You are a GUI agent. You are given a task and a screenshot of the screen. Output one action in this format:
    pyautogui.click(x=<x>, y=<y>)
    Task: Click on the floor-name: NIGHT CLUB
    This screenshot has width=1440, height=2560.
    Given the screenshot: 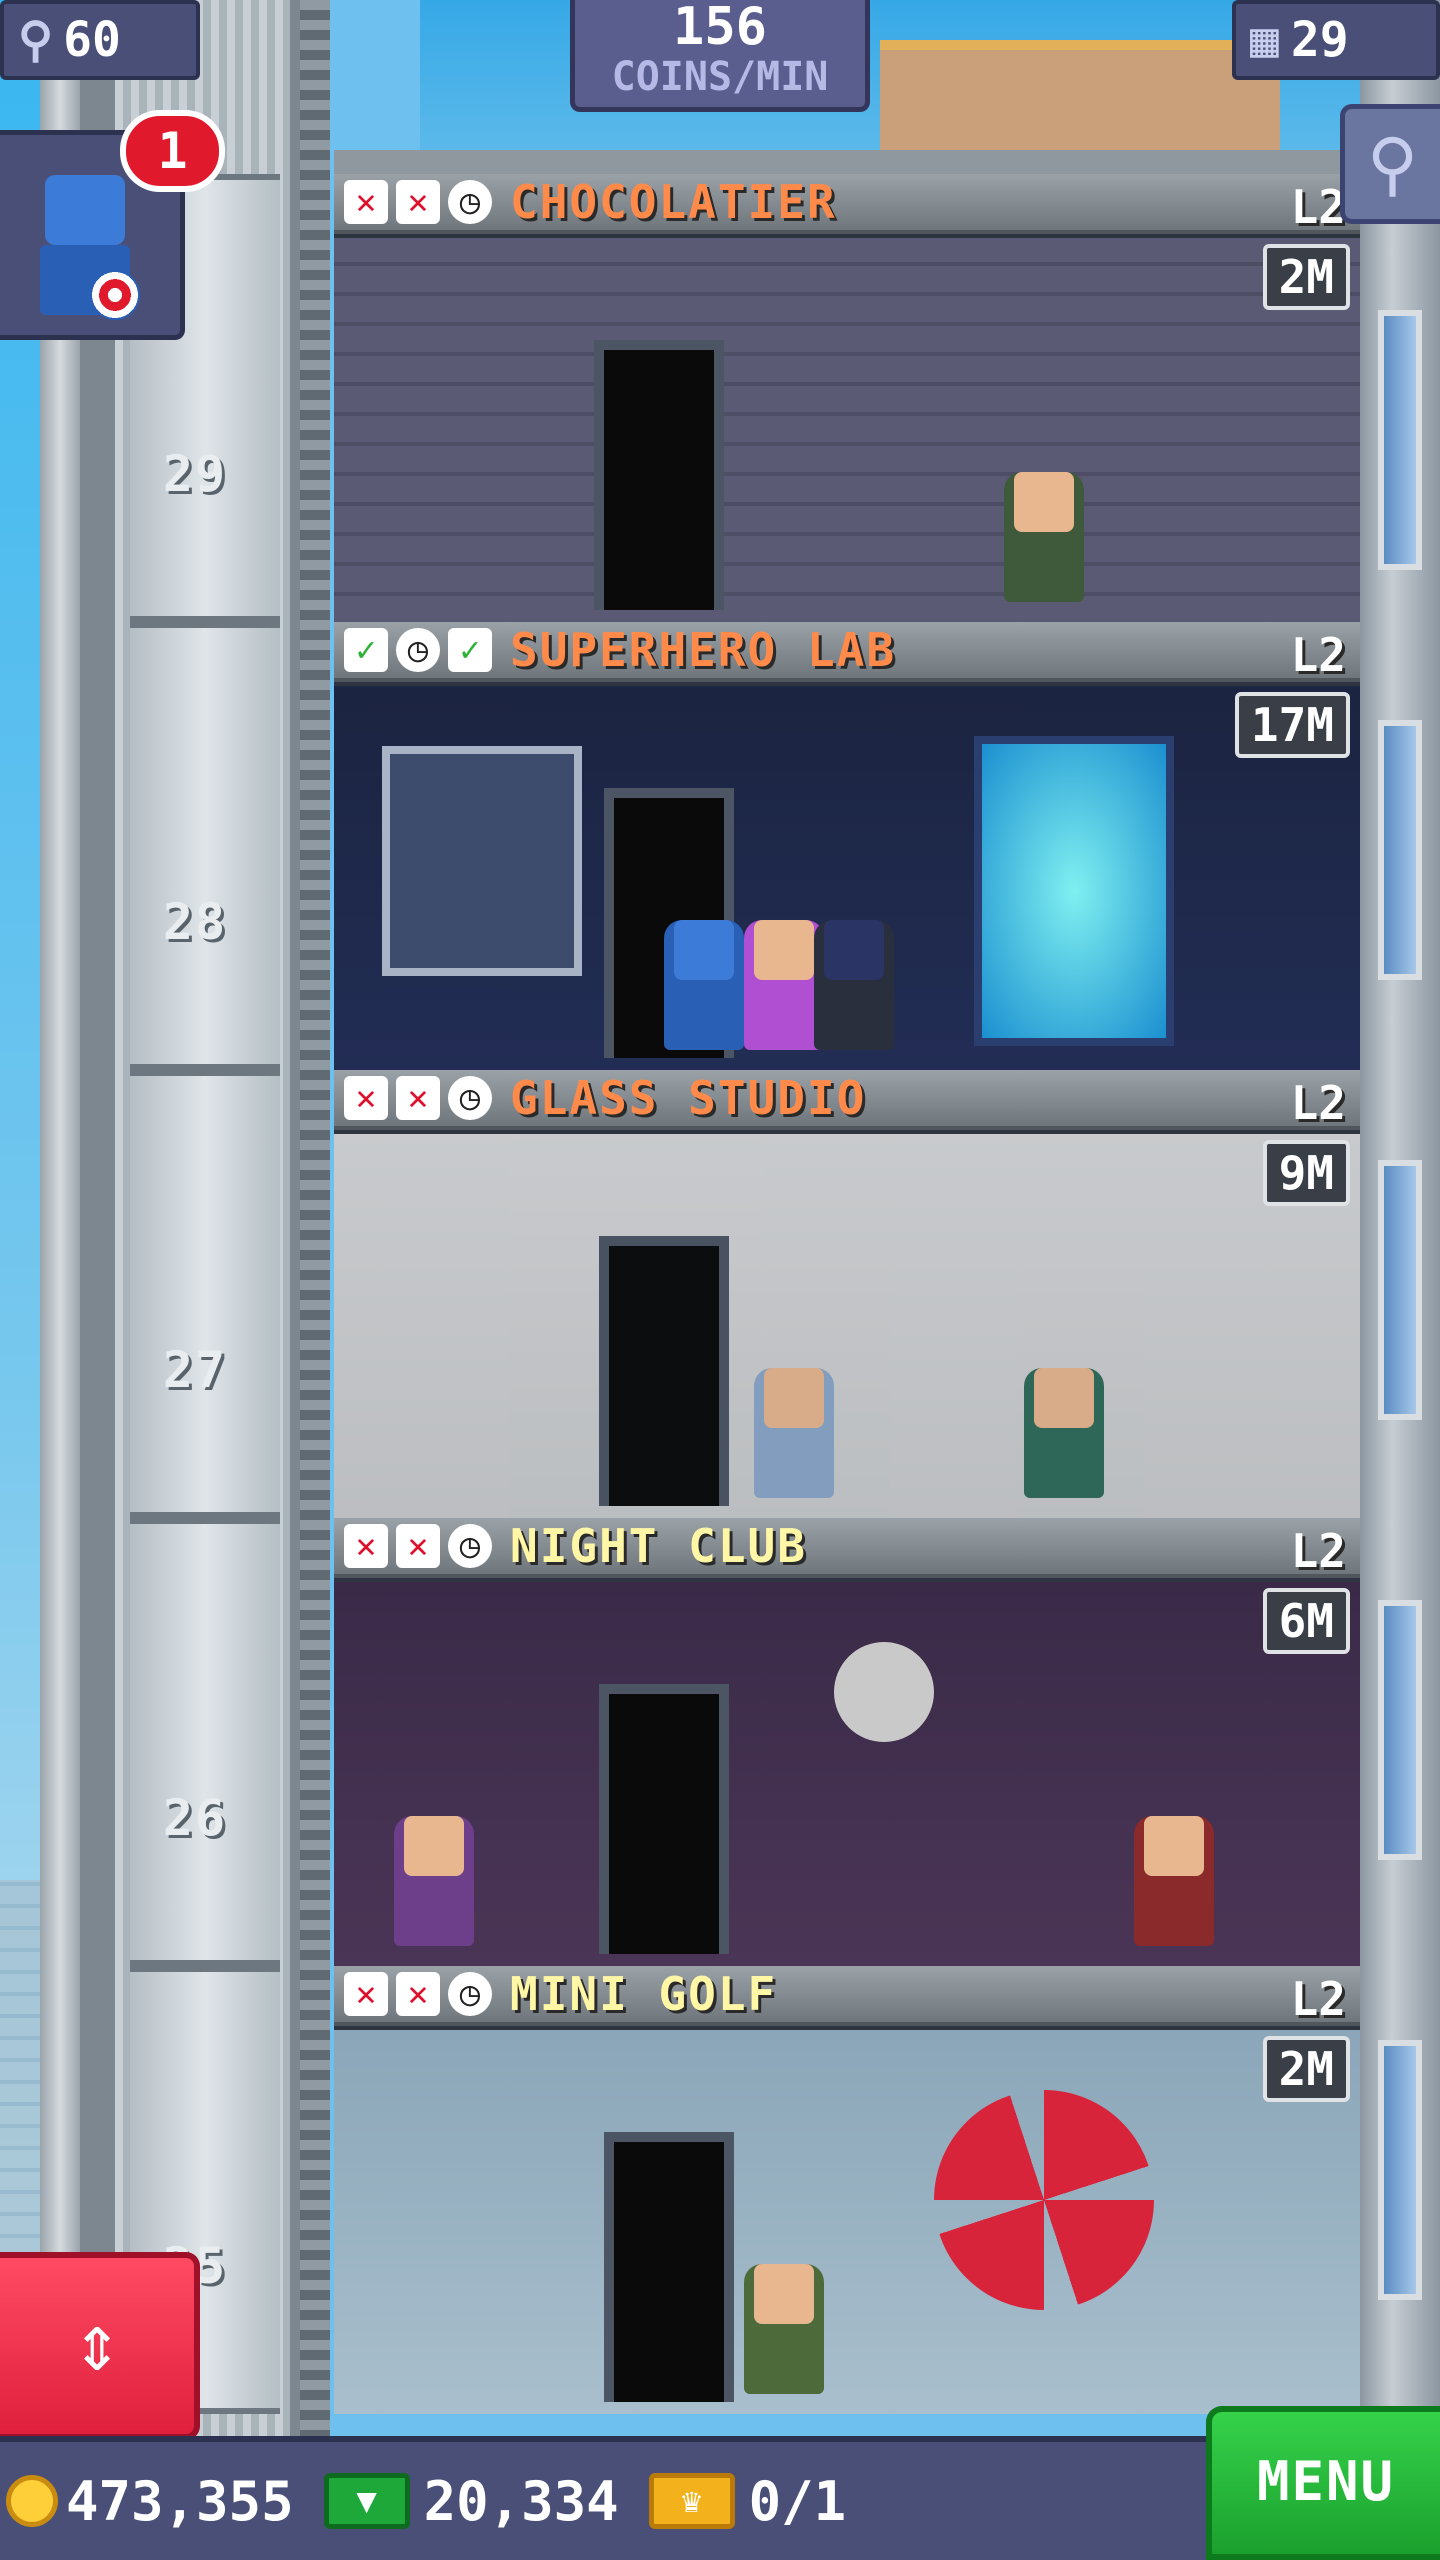 What is the action you would take?
    pyautogui.click(x=658, y=1546)
    